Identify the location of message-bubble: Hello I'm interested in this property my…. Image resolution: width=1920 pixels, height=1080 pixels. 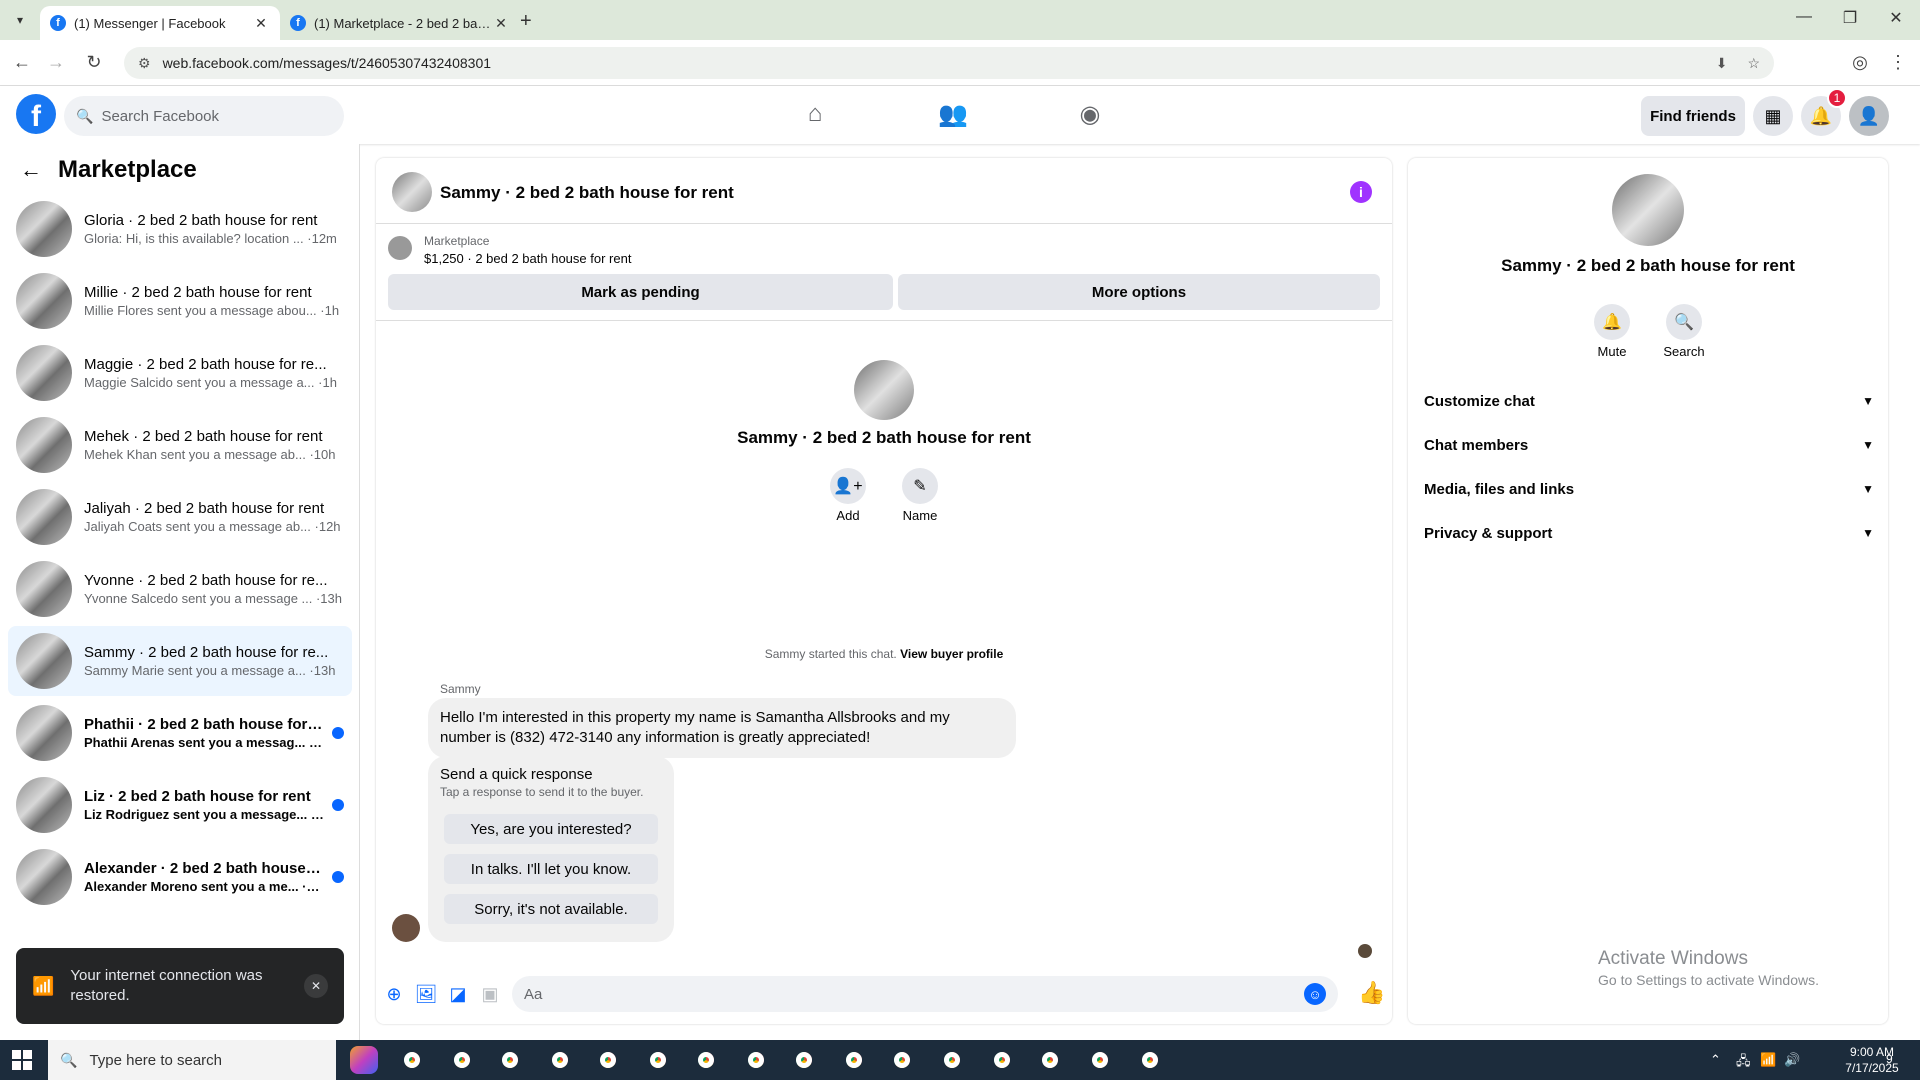
(722, 728).